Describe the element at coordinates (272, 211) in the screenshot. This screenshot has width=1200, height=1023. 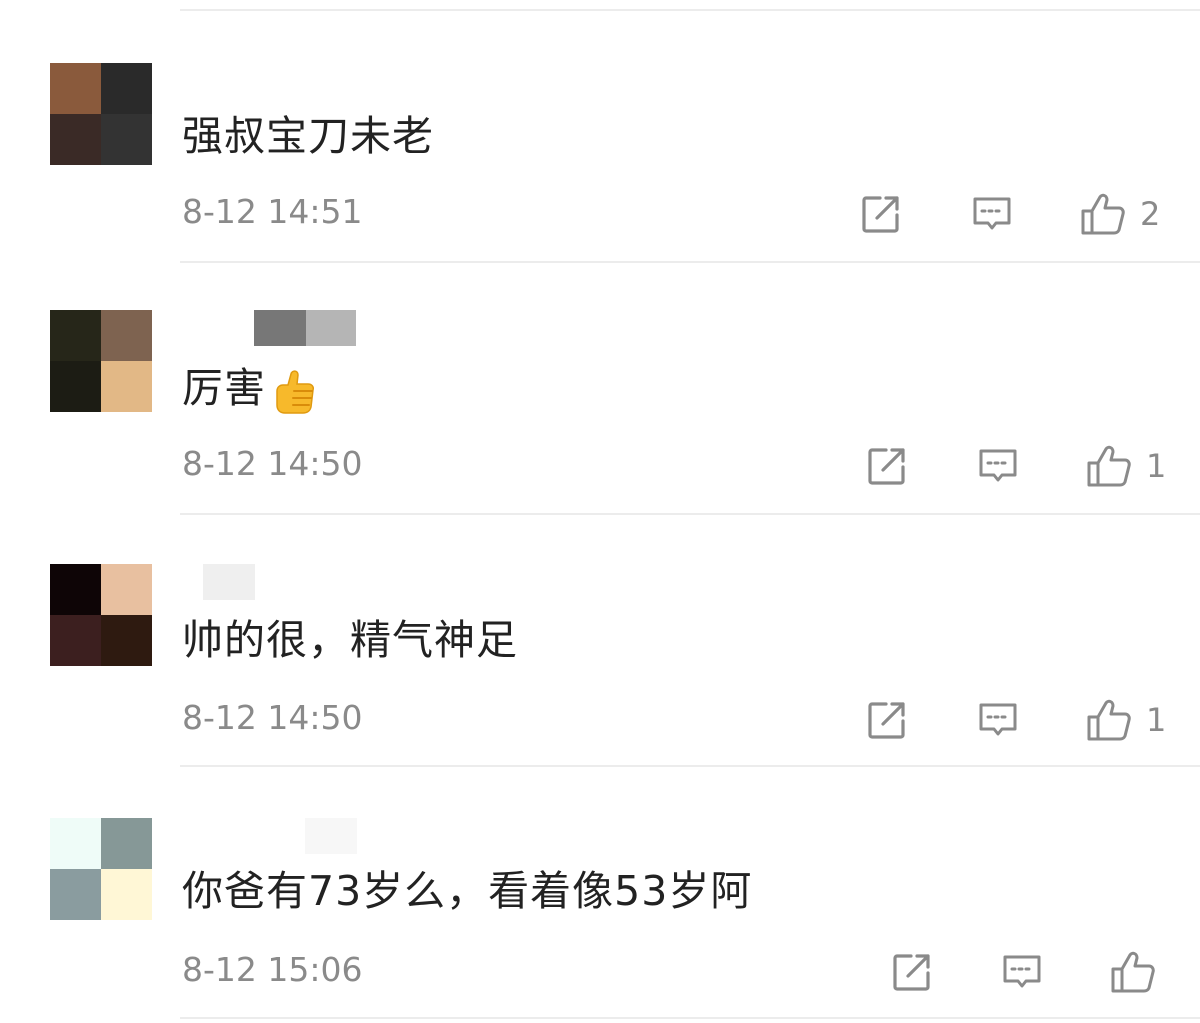
I see `comment-time: 8-12 14:51` at that location.